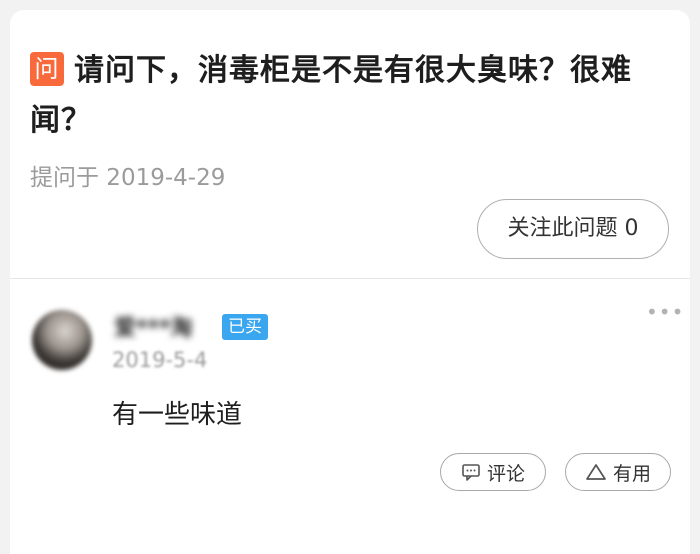 The image size is (700, 554). I want to click on avatar, so click(62, 340).